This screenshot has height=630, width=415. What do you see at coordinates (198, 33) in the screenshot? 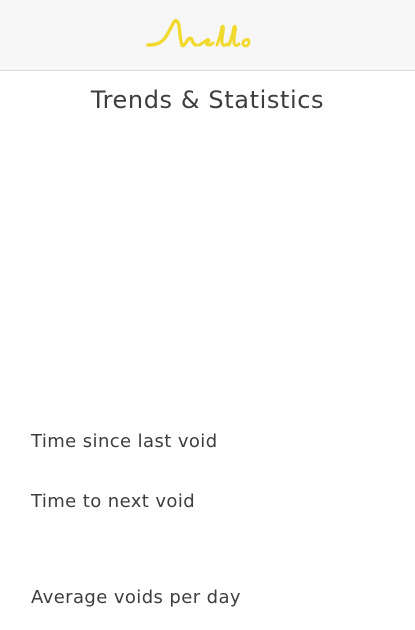
I see `mello-wordmark-icon` at bounding box center [198, 33].